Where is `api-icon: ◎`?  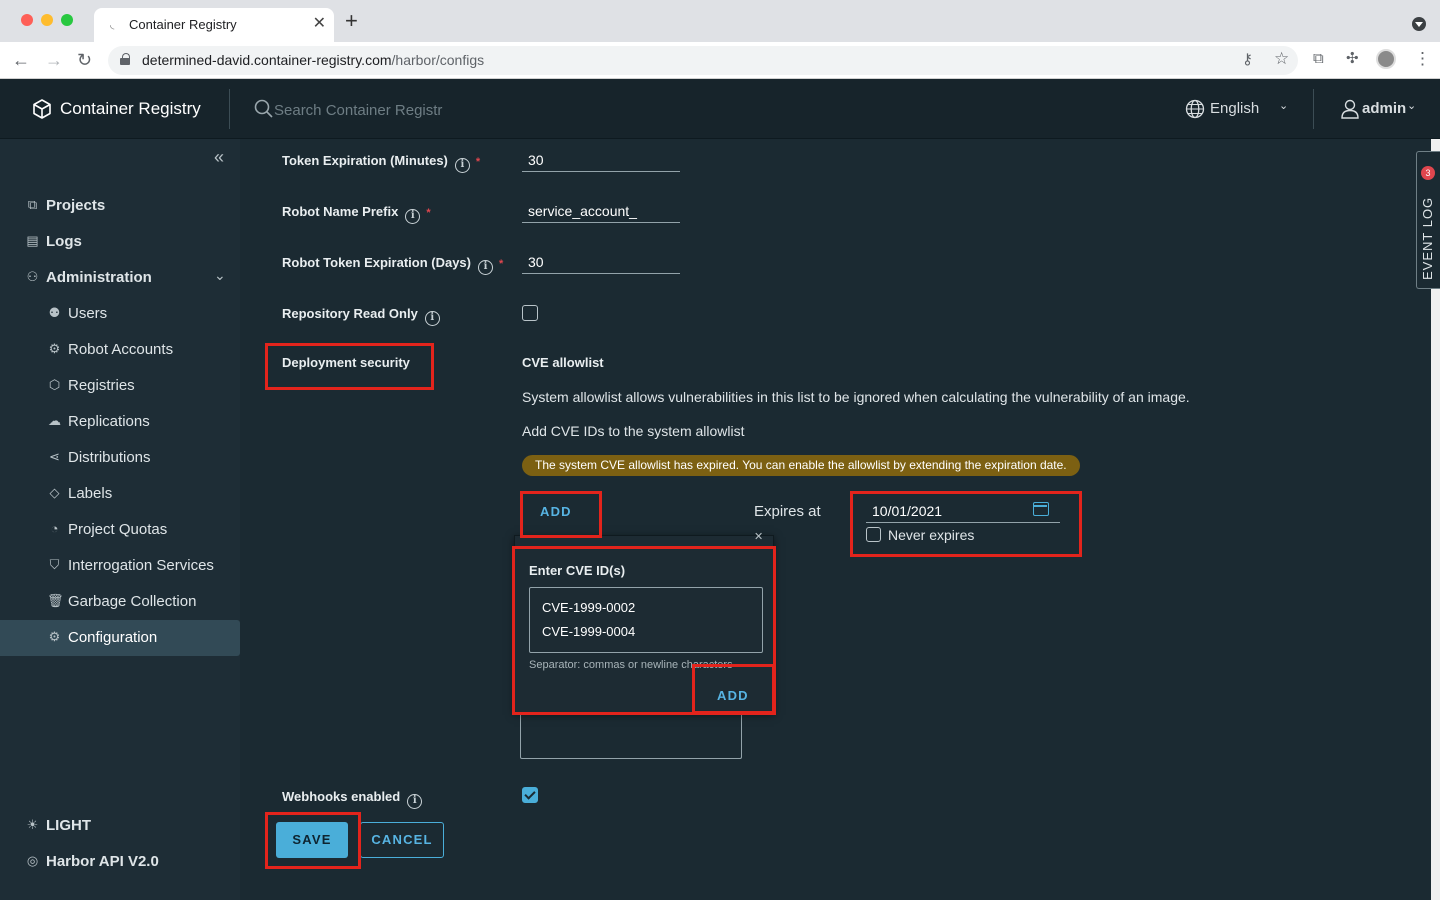 api-icon: ◎ is located at coordinates (32, 860).